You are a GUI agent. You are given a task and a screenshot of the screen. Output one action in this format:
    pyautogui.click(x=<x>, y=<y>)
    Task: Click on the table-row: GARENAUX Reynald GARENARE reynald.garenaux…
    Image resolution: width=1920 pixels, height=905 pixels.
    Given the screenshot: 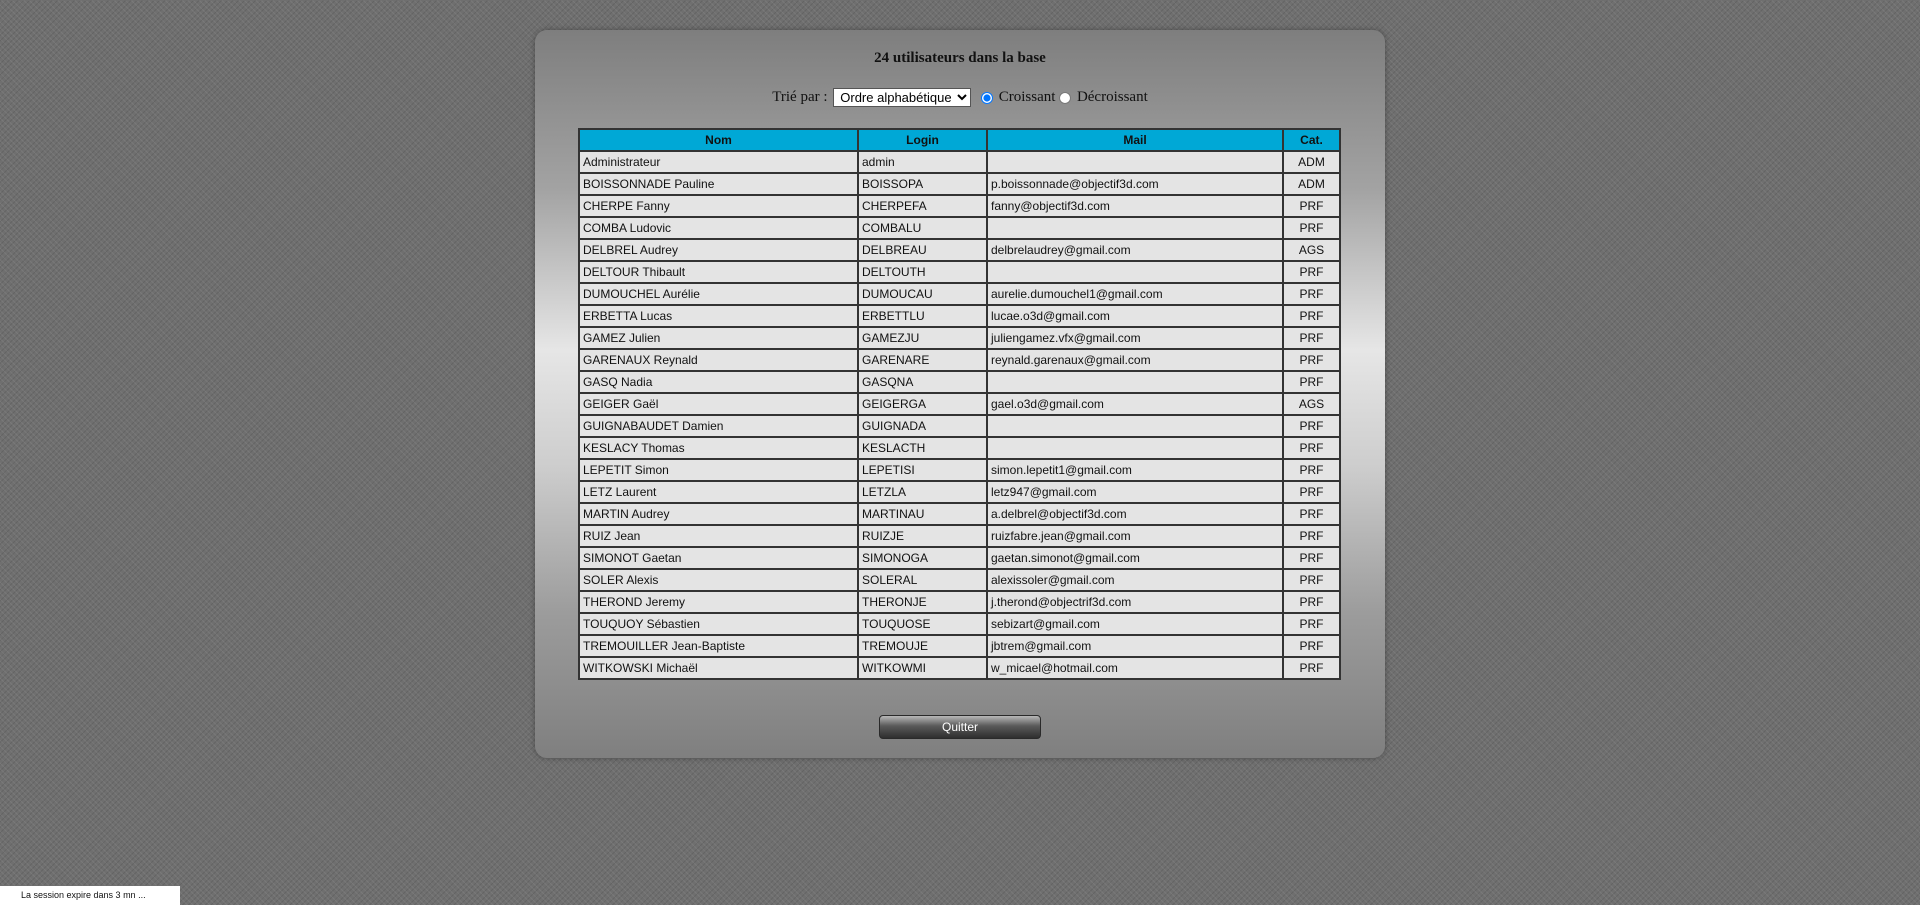 What is the action you would take?
    pyautogui.click(x=959, y=360)
    